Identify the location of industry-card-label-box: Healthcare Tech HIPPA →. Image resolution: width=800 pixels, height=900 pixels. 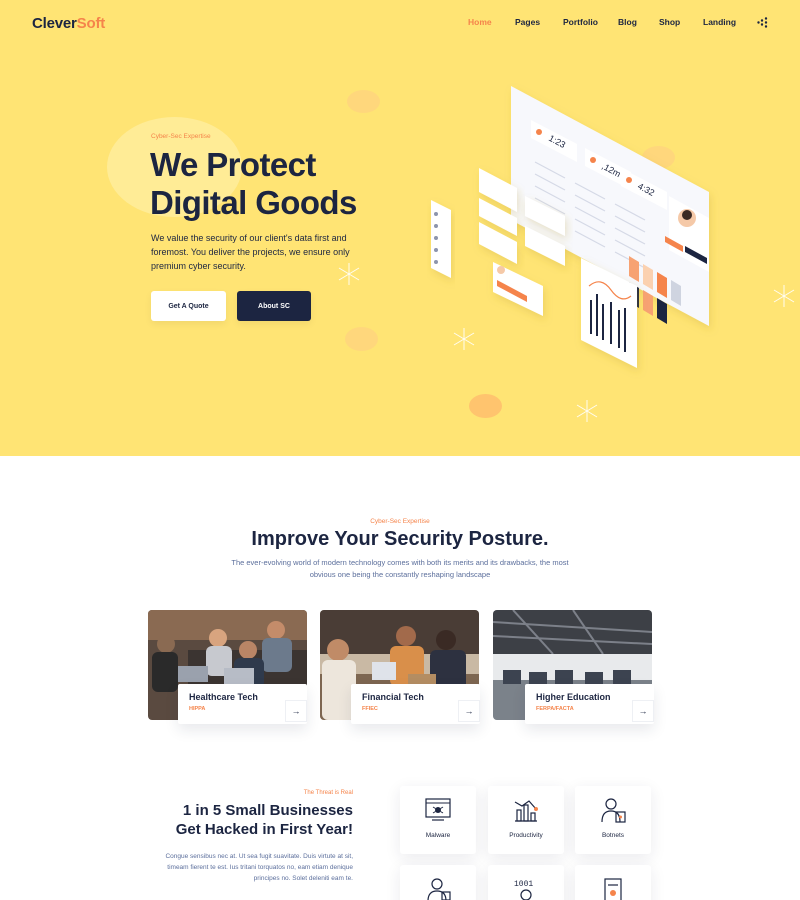
(242, 704).